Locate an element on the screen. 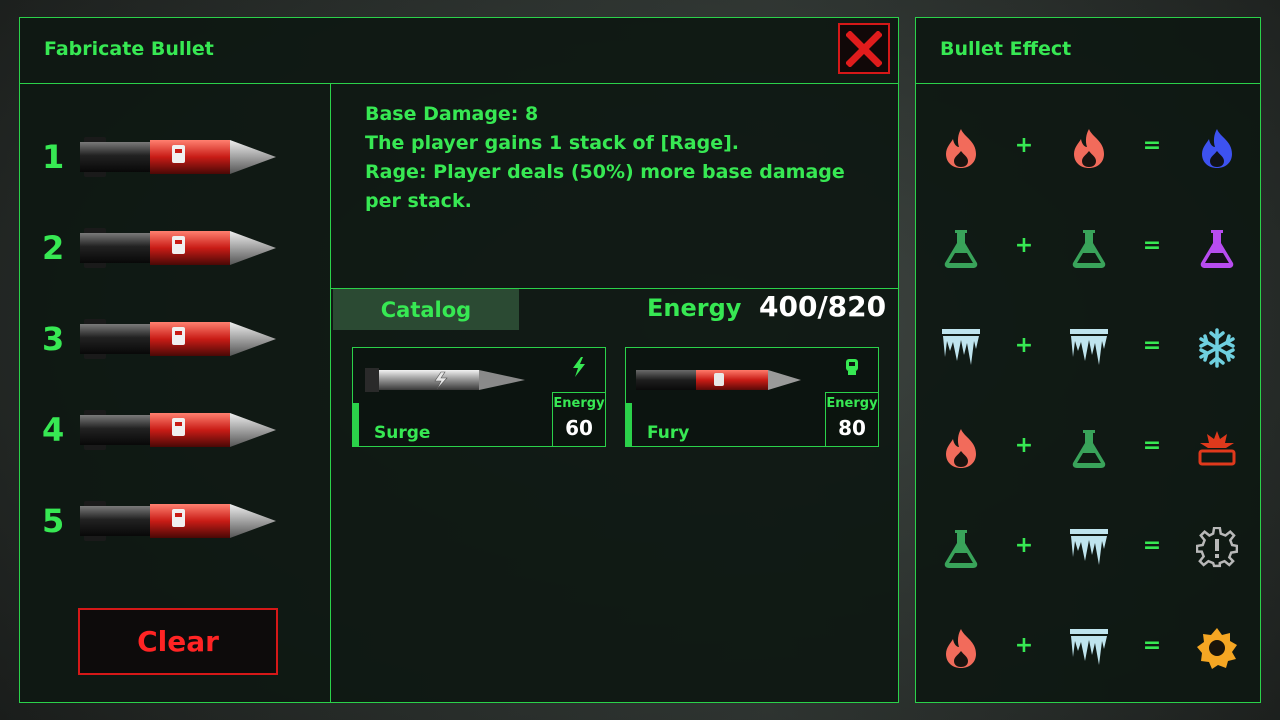 Image resolution: width=1280 pixels, height=720 pixels. card-energy-box: Energy 80 is located at coordinates (852, 419).